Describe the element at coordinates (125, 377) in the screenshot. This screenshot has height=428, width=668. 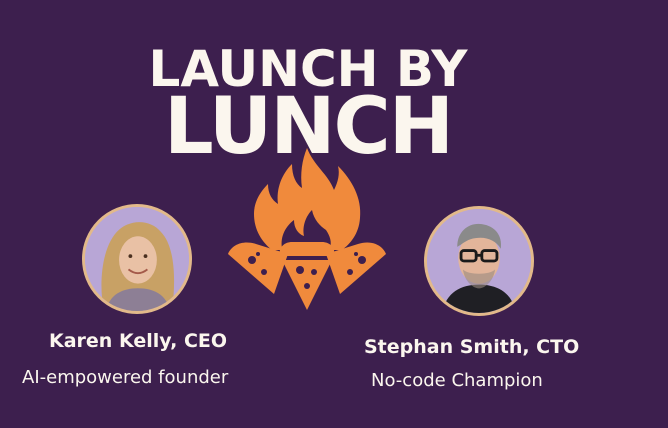
I see `speaker-role-karen: AI-empowered founder` at that location.